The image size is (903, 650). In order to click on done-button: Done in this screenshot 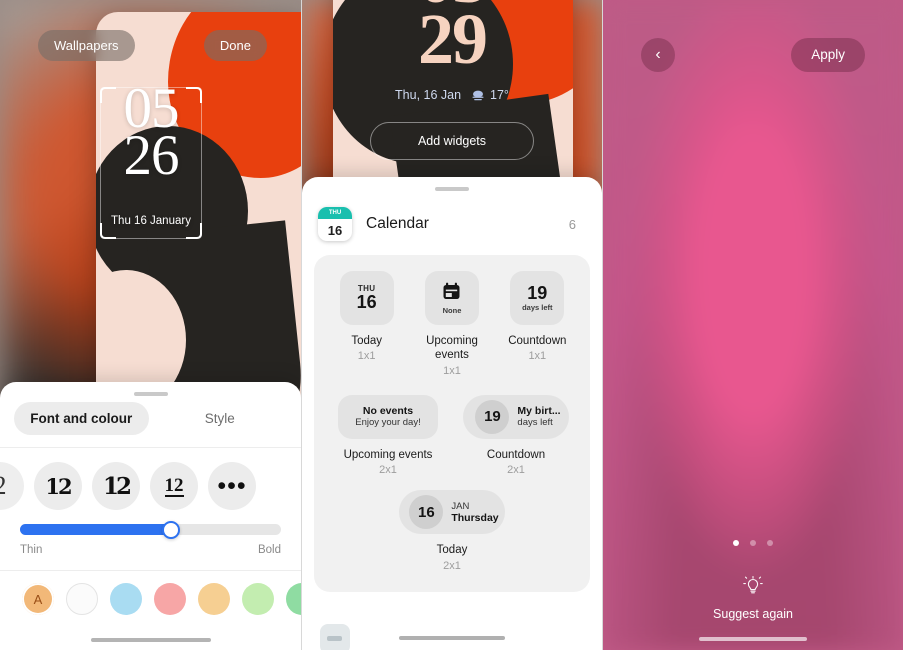, I will do `click(235, 45)`.